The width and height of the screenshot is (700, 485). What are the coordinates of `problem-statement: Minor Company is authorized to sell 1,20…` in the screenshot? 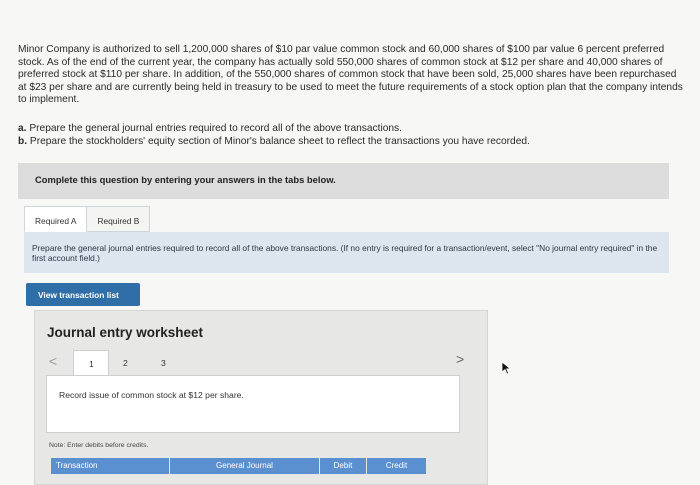 It's located at (352, 75).